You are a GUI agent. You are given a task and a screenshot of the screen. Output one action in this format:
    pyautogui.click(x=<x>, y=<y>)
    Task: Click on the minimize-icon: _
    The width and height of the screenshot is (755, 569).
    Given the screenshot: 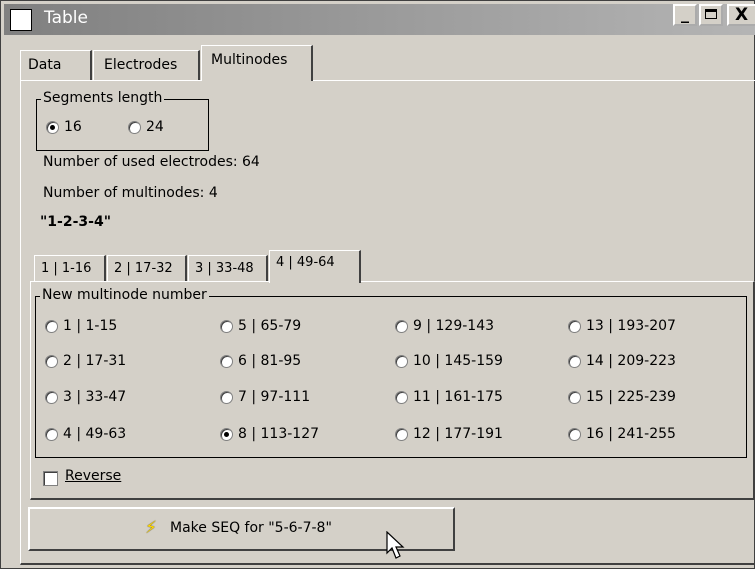 What is the action you would take?
    pyautogui.click(x=685, y=13)
    